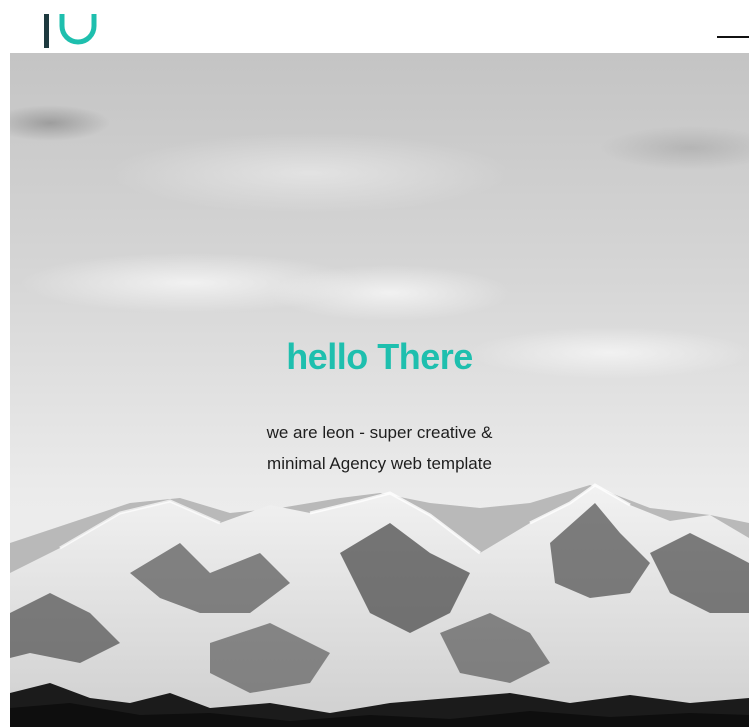 This screenshot has width=749, height=727. I want to click on brand-logo, so click(72, 26).